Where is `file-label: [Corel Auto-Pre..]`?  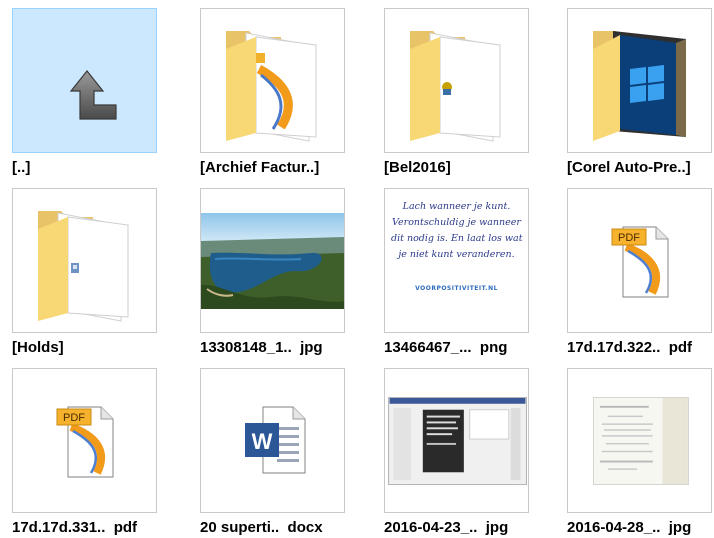
file-label: [Corel Auto-Pre..] is located at coordinates (629, 167).